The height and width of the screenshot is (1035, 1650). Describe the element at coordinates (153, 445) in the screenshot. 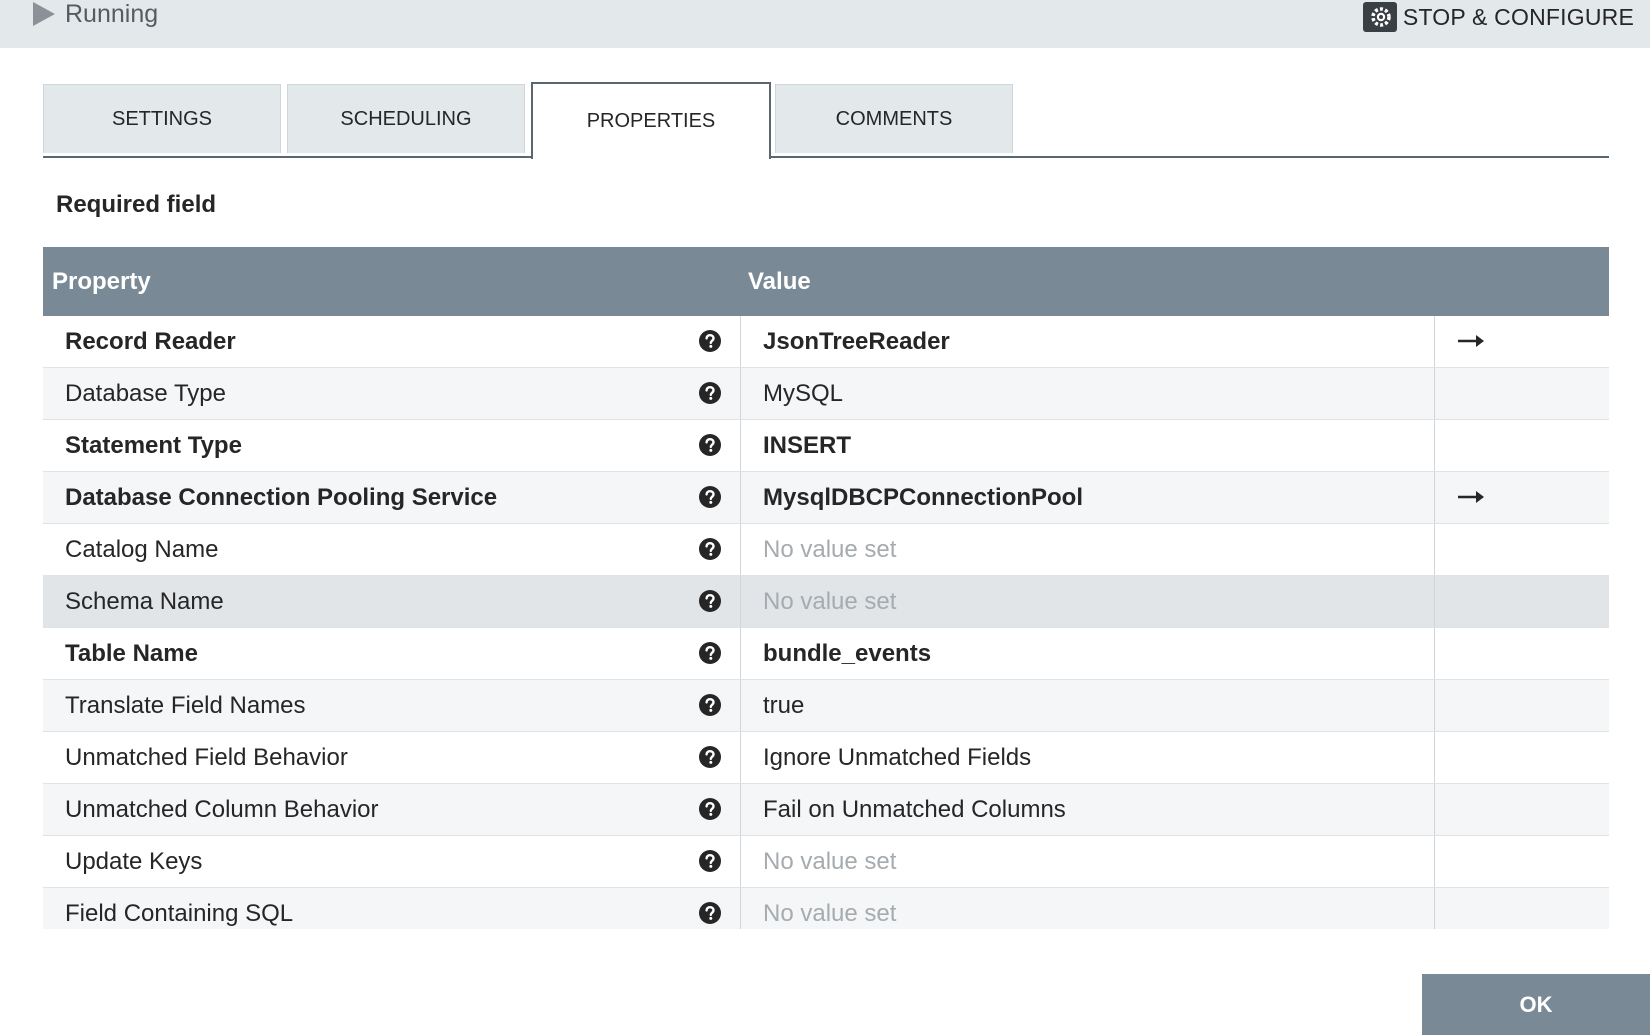

I see `property-name: Statement Type` at that location.